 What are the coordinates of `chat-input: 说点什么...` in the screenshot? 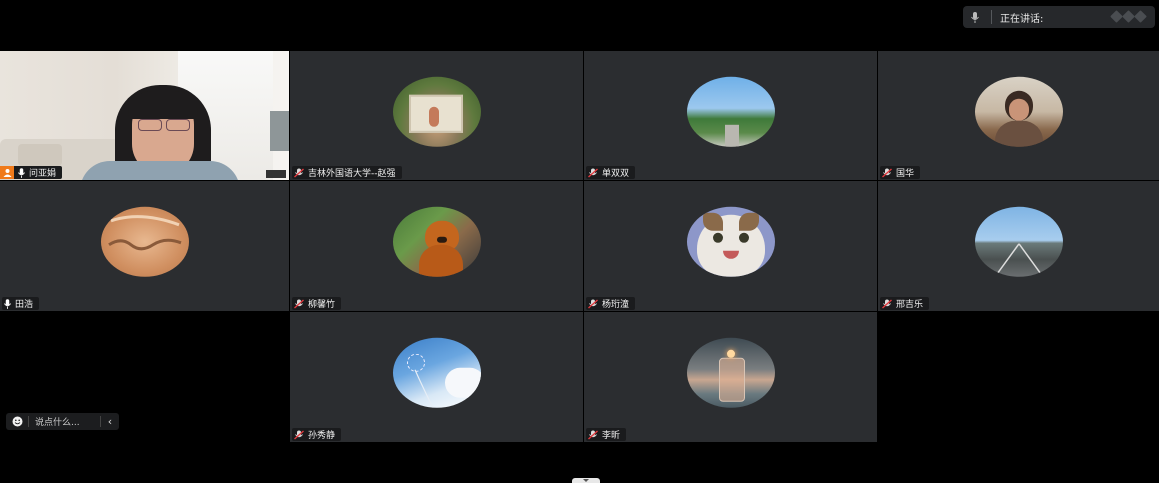 It's located at (64, 421).